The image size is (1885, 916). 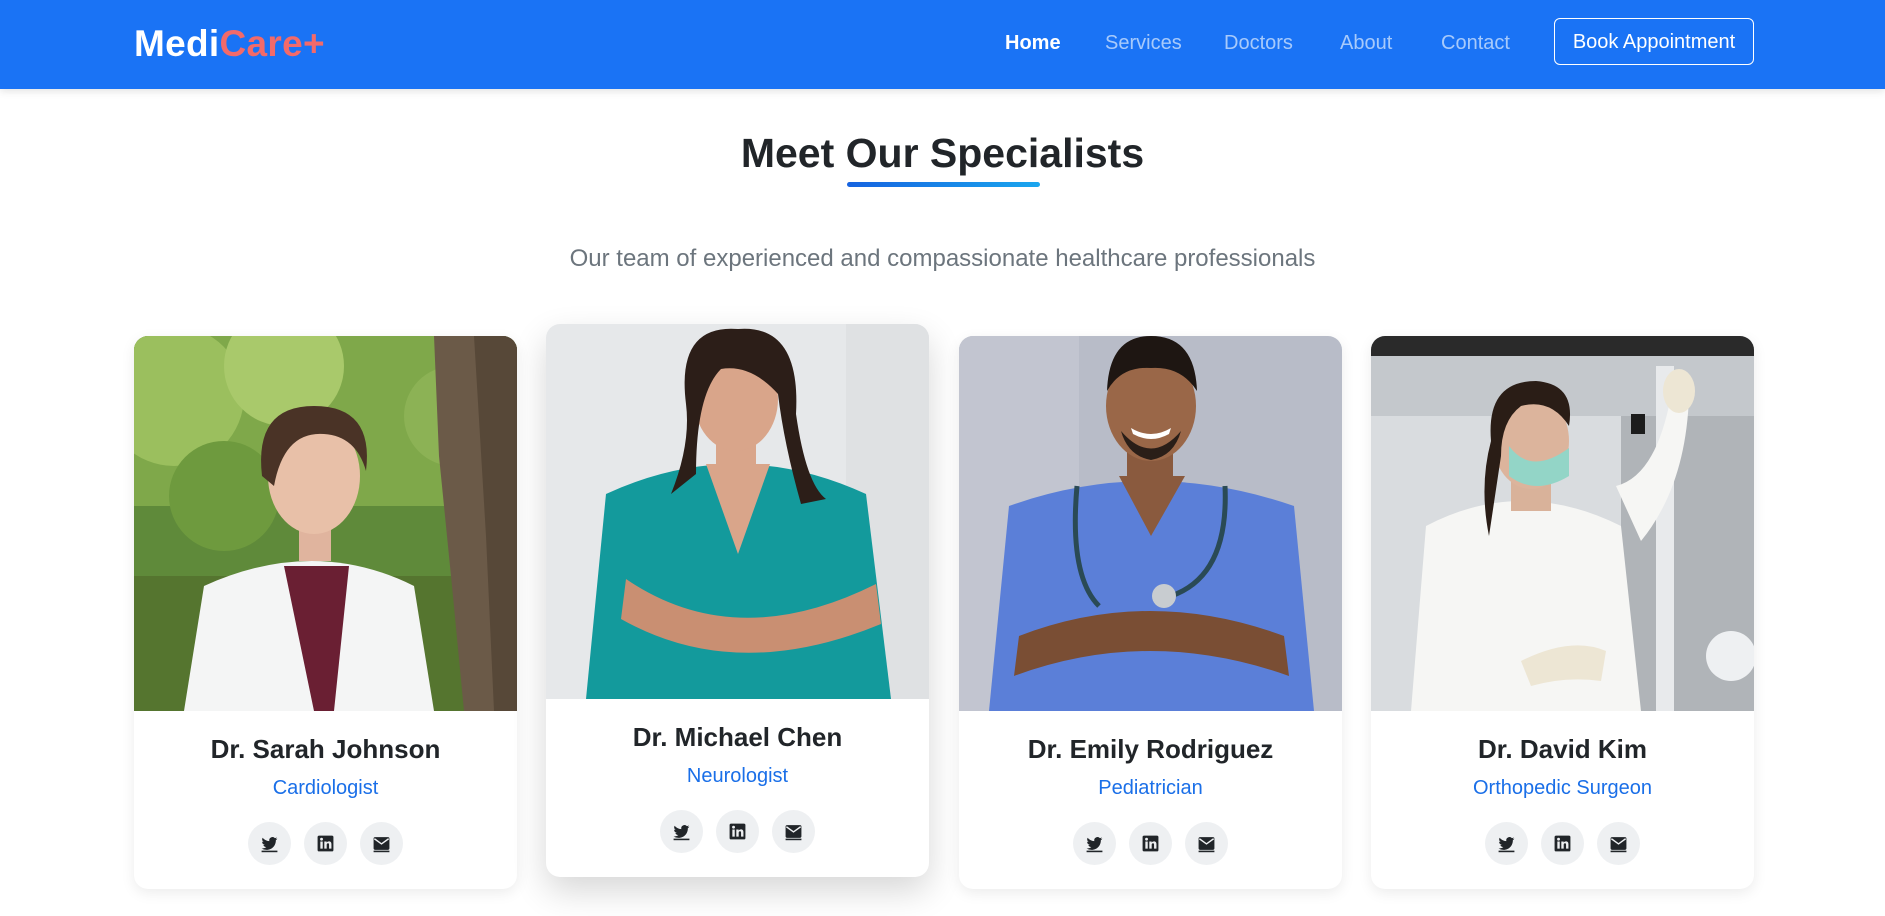 I want to click on doctor-specialty: Pediatrician, so click(x=1150, y=788).